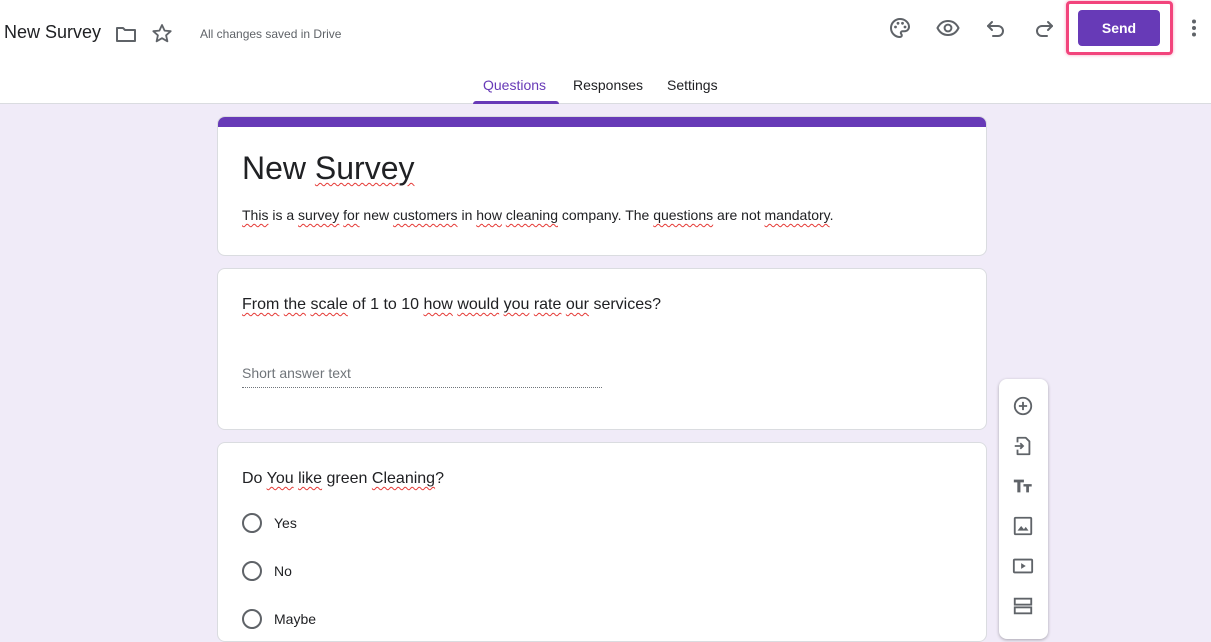 The image size is (1211, 642). What do you see at coordinates (1023, 606) in the screenshot?
I see `add-section-icon` at bounding box center [1023, 606].